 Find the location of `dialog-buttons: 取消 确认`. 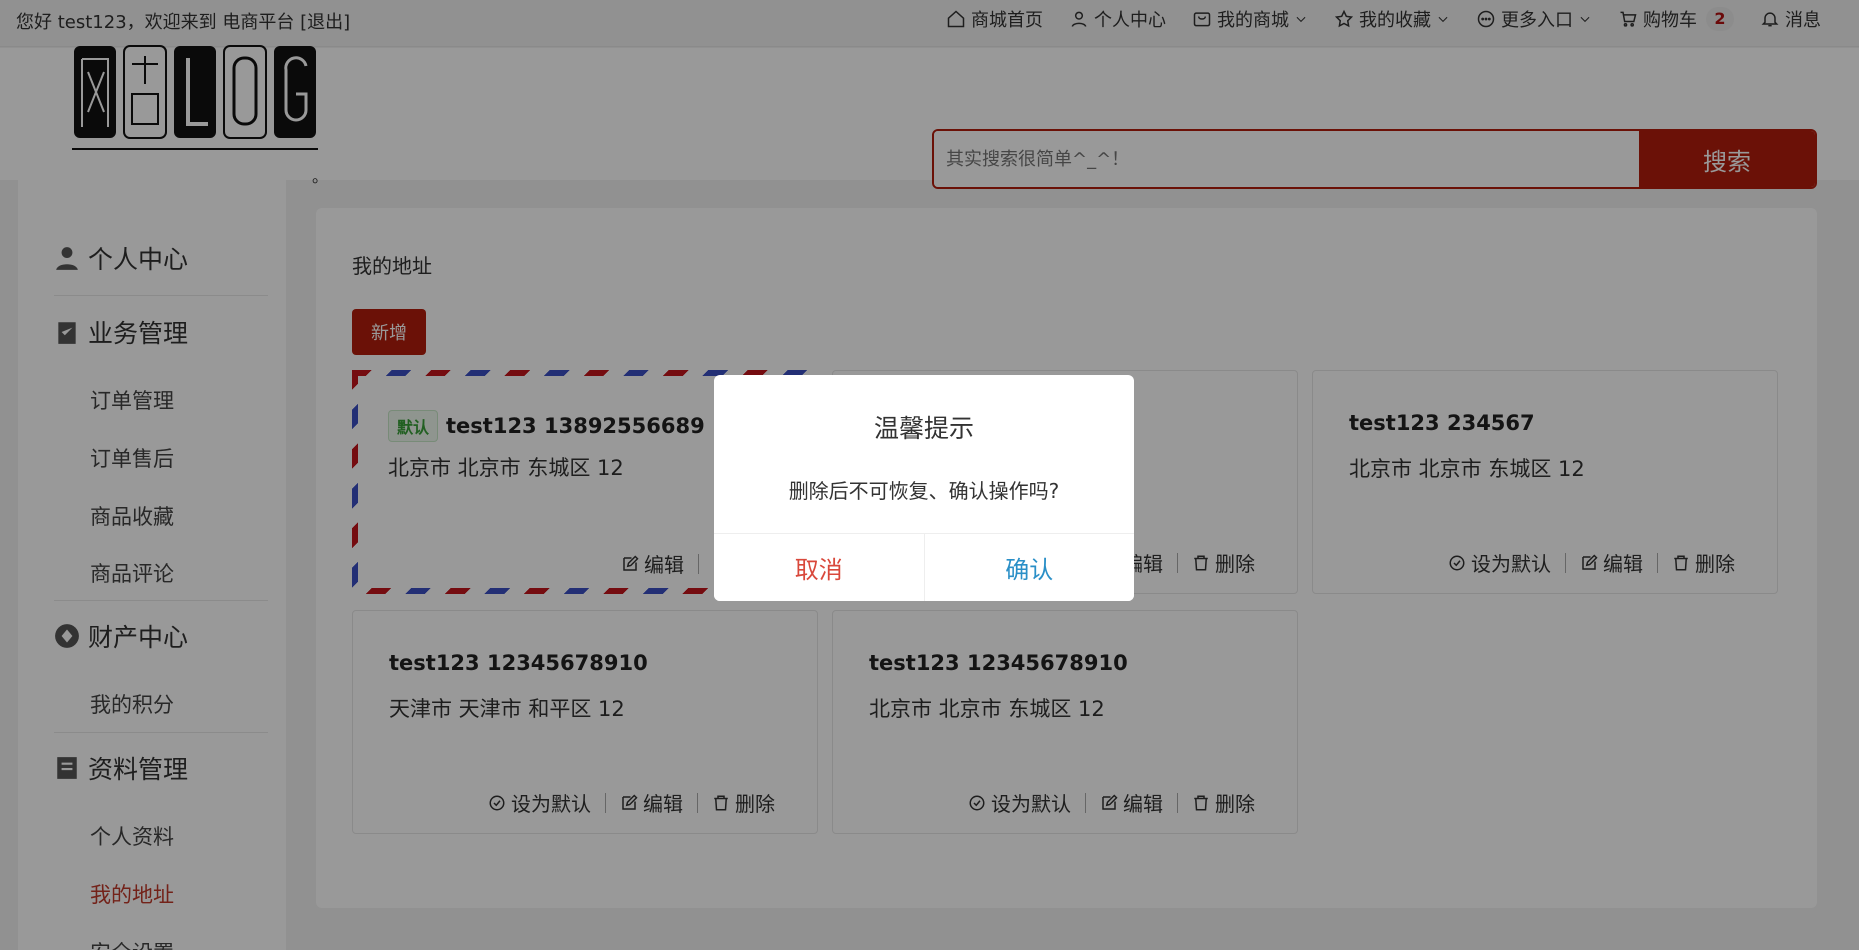

dialog-buttons: 取消 确认 is located at coordinates (924, 567).